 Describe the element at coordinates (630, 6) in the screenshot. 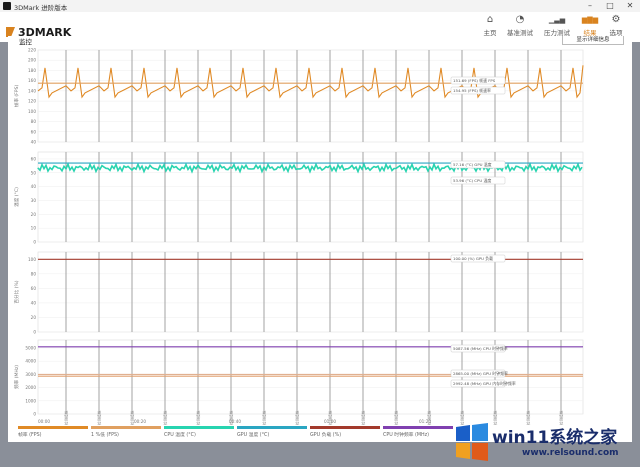

I see `close-button: ✕` at that location.